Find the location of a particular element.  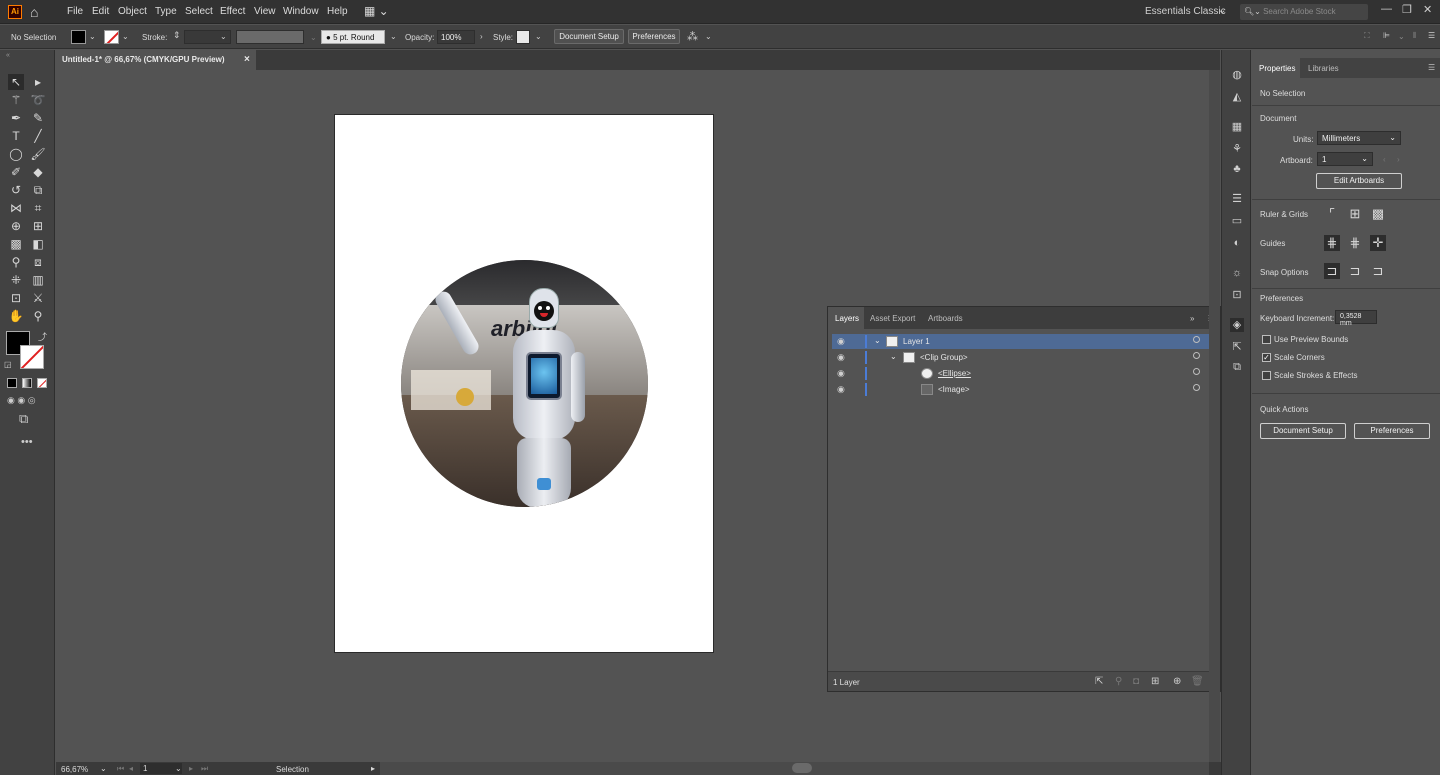

layer-row-layer-1: ◉ ⌄ Layer 1 is located at coordinates (1024, 341).